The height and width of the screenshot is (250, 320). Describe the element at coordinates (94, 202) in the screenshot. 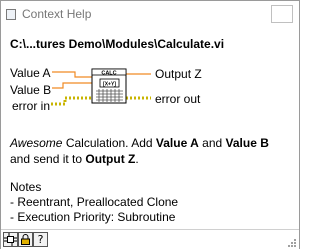

I see `note-item: - Reentrant, Preallocated Clone` at that location.